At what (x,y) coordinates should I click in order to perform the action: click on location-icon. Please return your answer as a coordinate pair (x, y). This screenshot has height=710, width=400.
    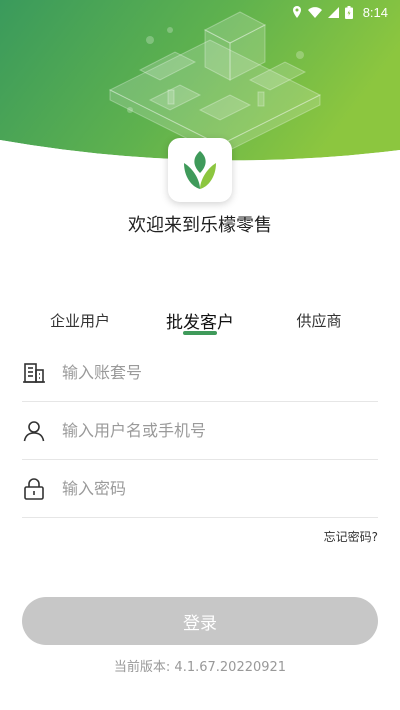
    Looking at the image, I should click on (297, 12).